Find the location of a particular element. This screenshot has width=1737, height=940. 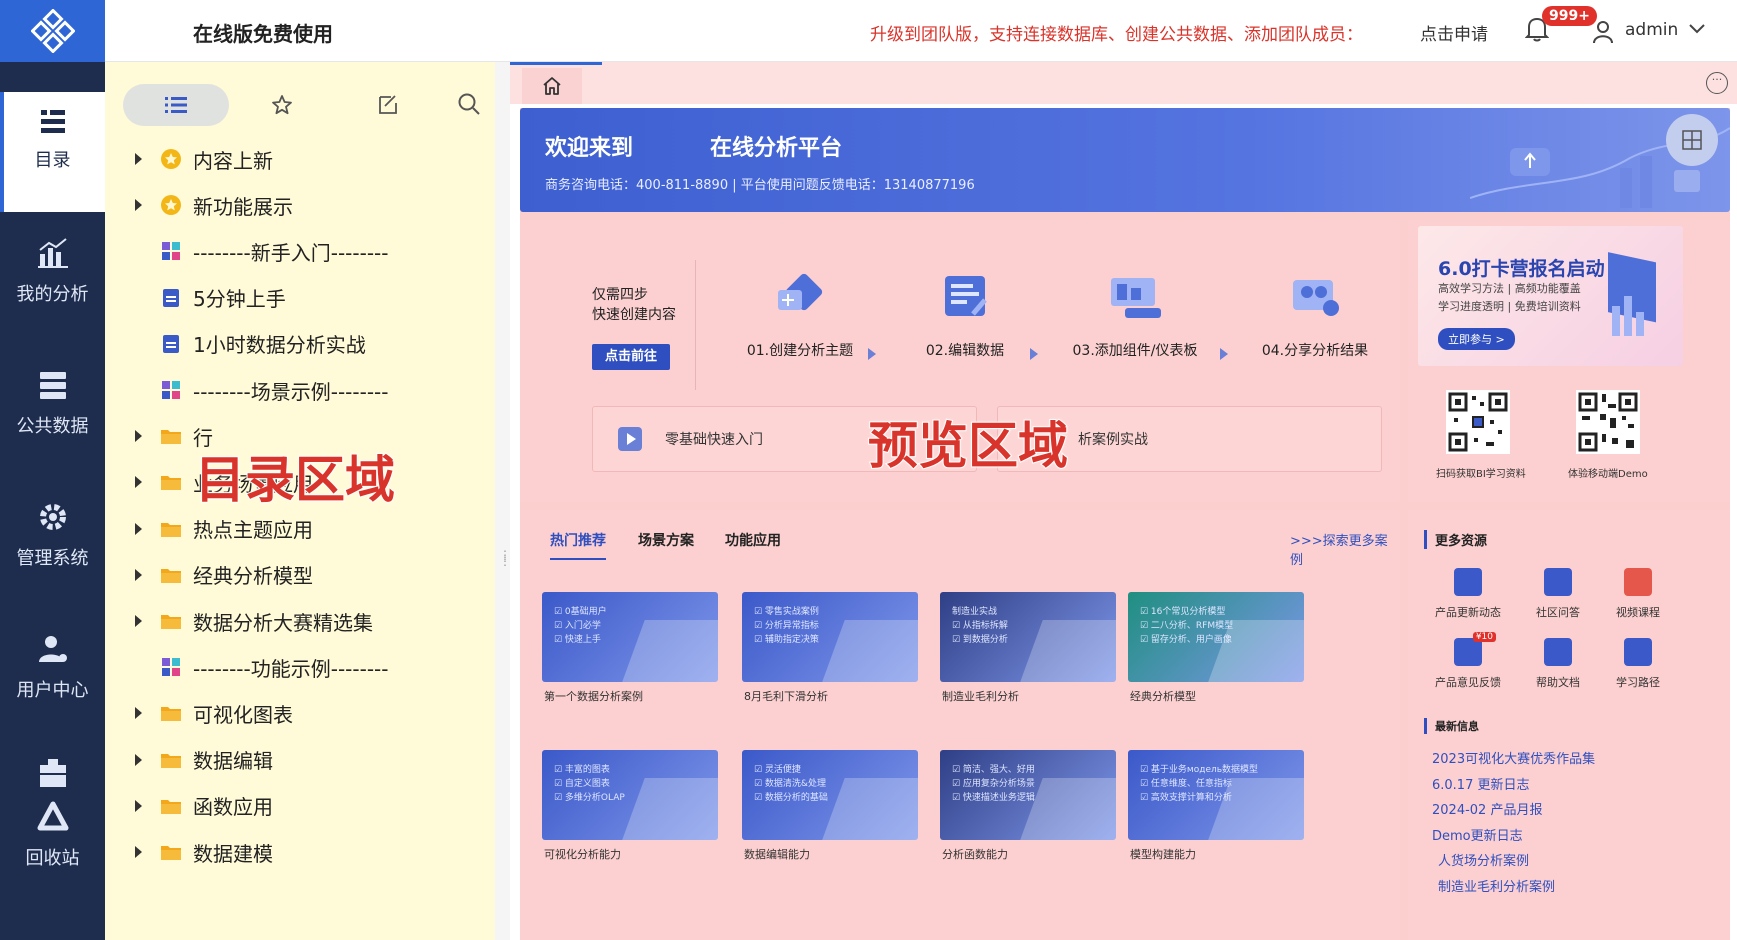

tree-item: 新功能展示 is located at coordinates (300, 205).